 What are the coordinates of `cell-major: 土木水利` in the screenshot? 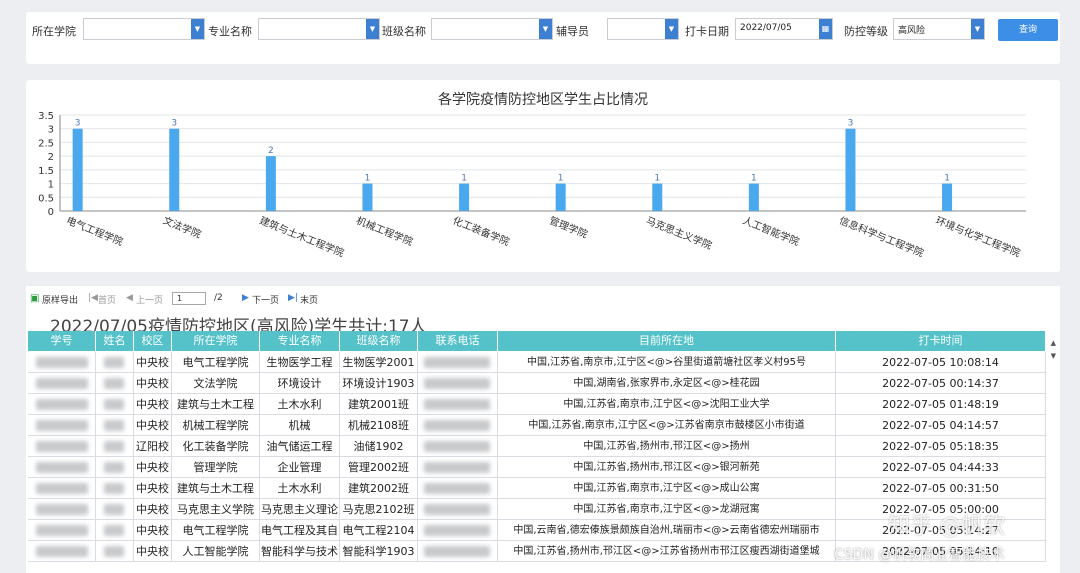 It's located at (300, 404).